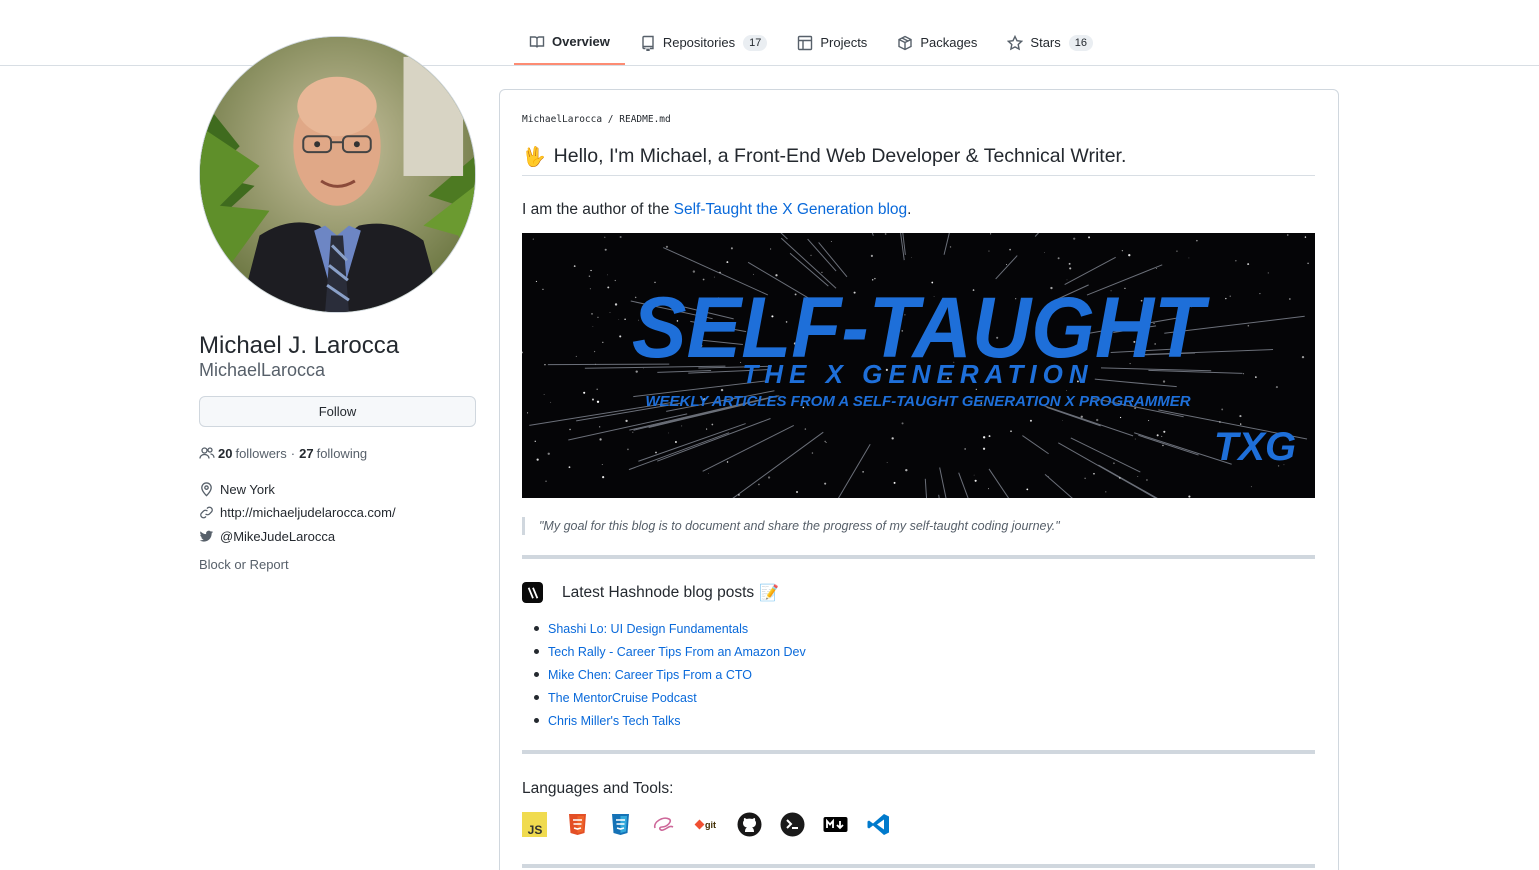 Image resolution: width=1539 pixels, height=870 pixels. I want to click on sass-icon, so click(663, 824).